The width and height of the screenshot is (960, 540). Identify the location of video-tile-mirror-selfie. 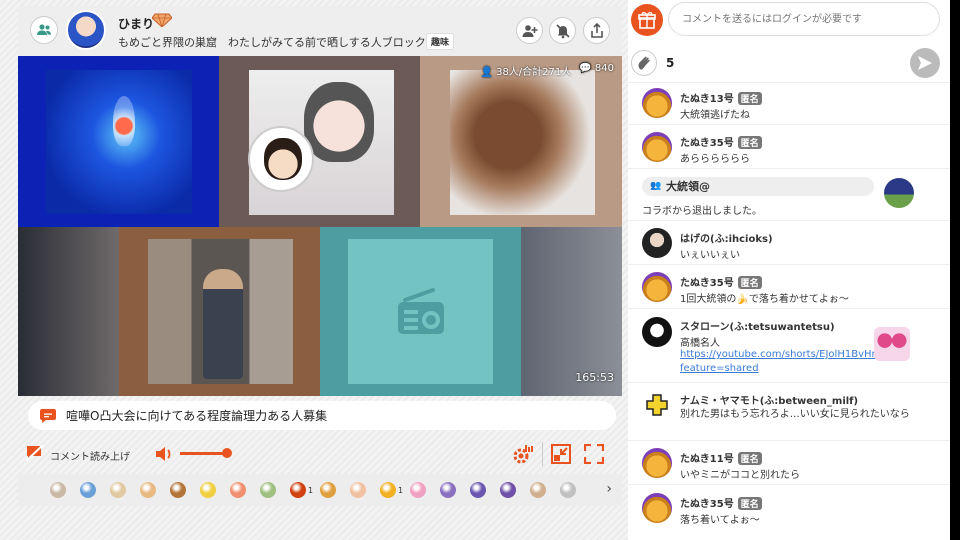
(219, 311).